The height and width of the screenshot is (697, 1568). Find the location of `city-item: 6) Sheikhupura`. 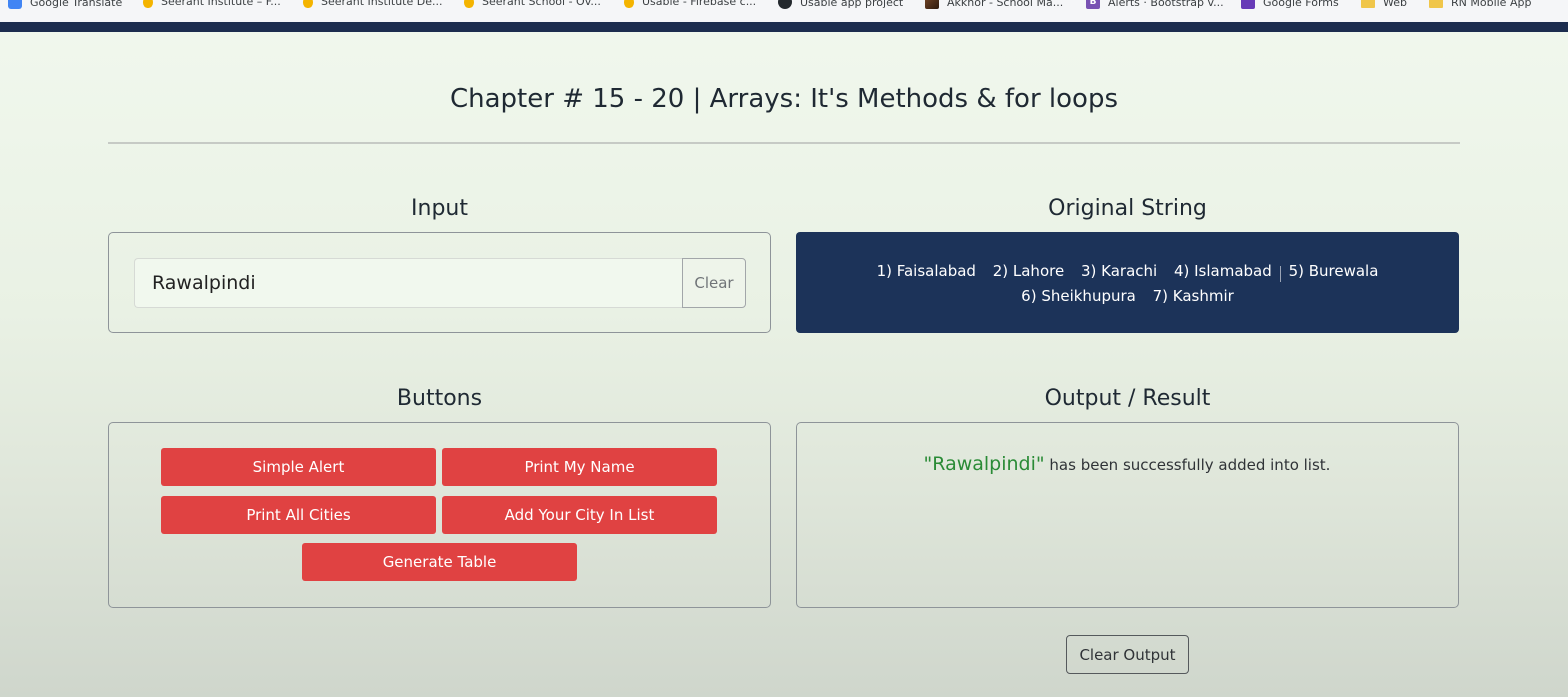

city-item: 6) Sheikhupura is located at coordinates (1078, 296).